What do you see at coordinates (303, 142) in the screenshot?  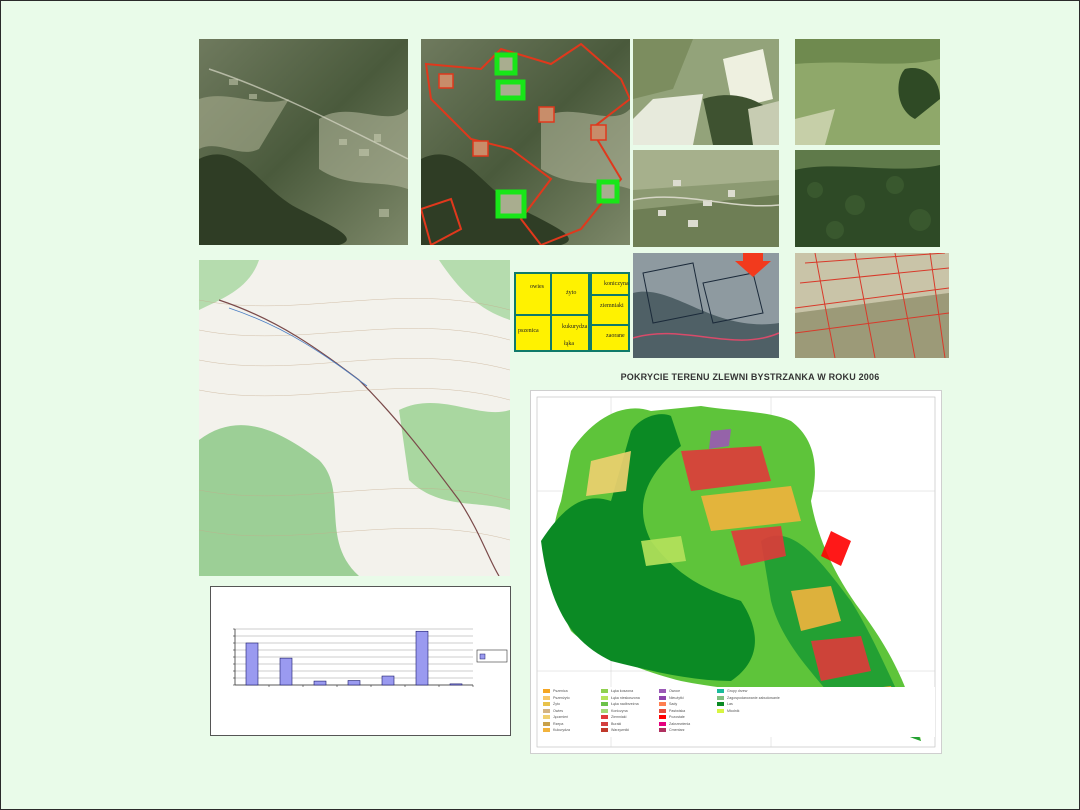 I see `satellite-image` at bounding box center [303, 142].